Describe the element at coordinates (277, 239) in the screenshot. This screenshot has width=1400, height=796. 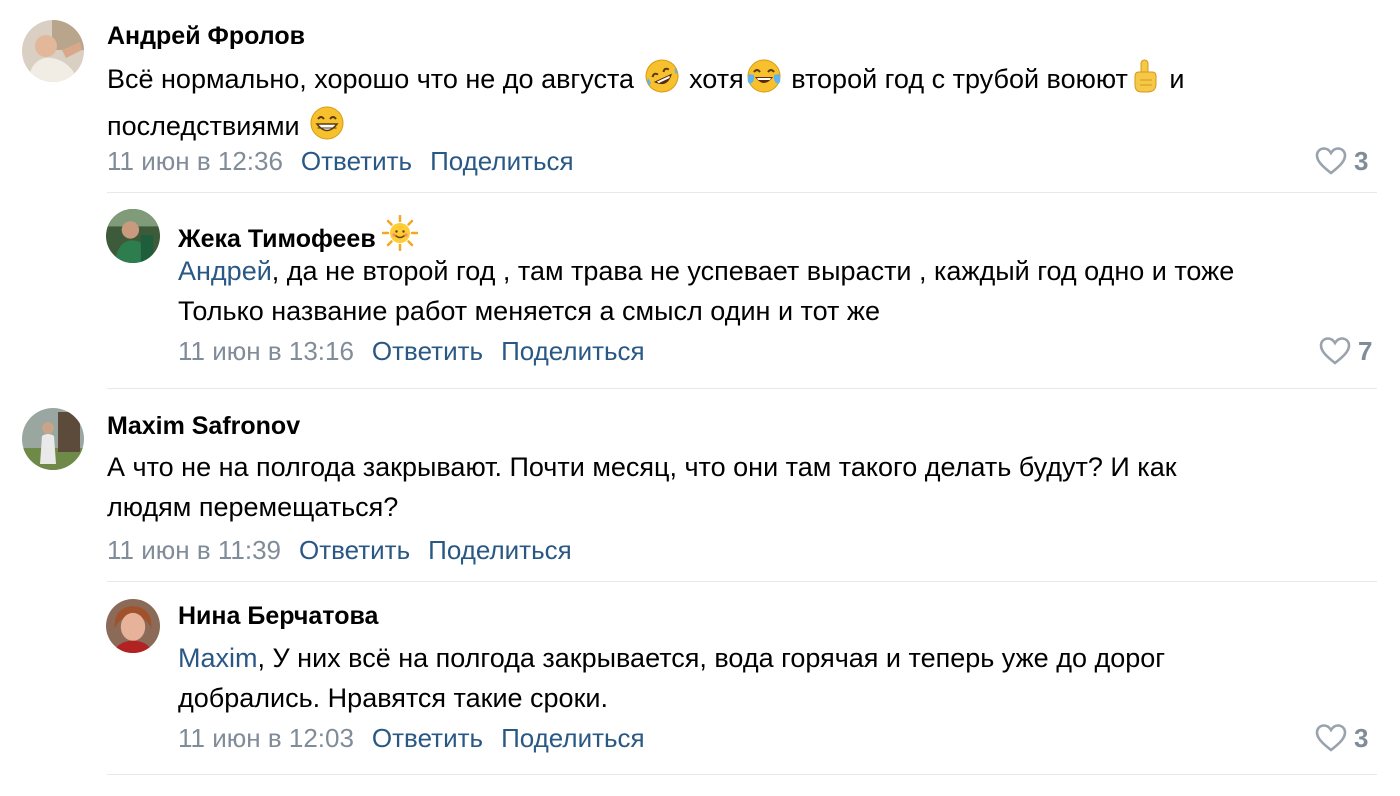
I see `author-name: Жека Тимофеев` at that location.